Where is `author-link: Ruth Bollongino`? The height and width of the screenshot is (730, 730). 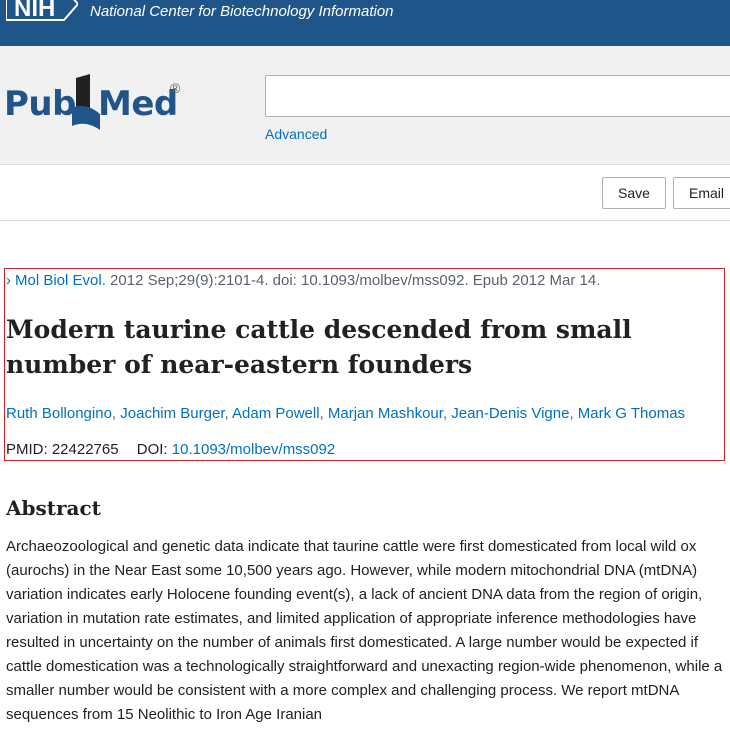 author-link: Ruth Bollongino is located at coordinates (59, 413).